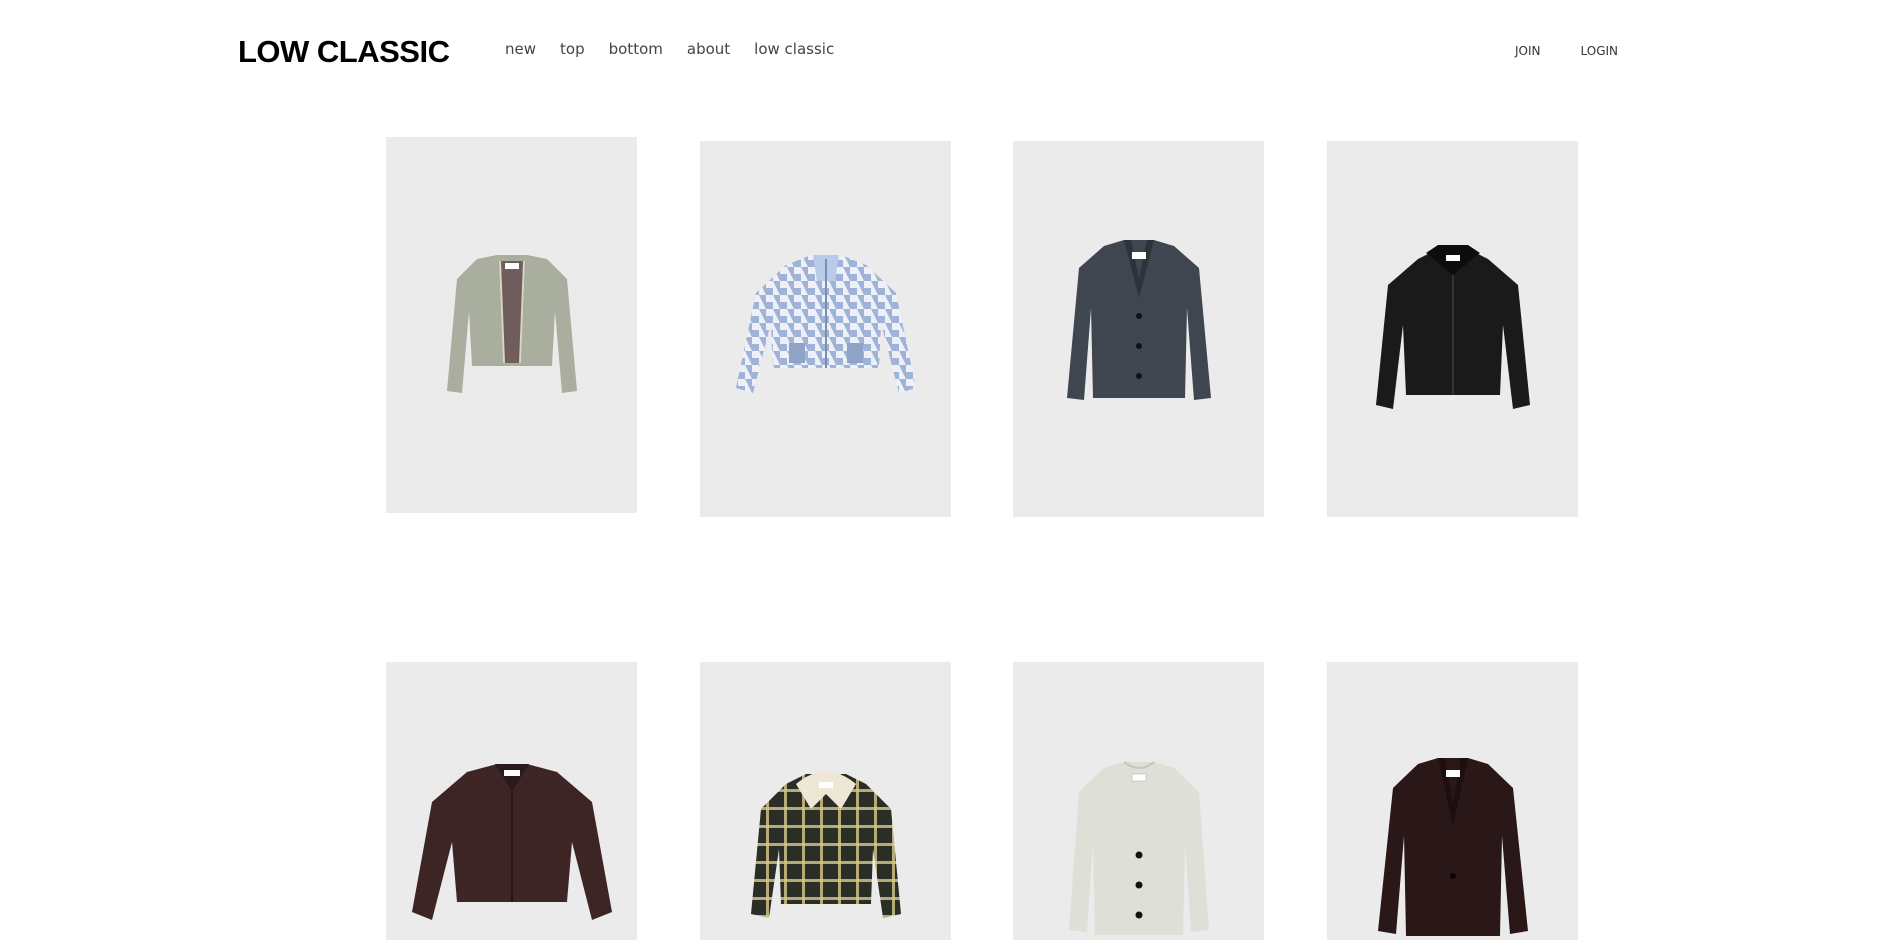 This screenshot has width=1898, height=940. Describe the element at coordinates (825, 844) in the screenshot. I see `check-shearling-jacket-image` at that location.